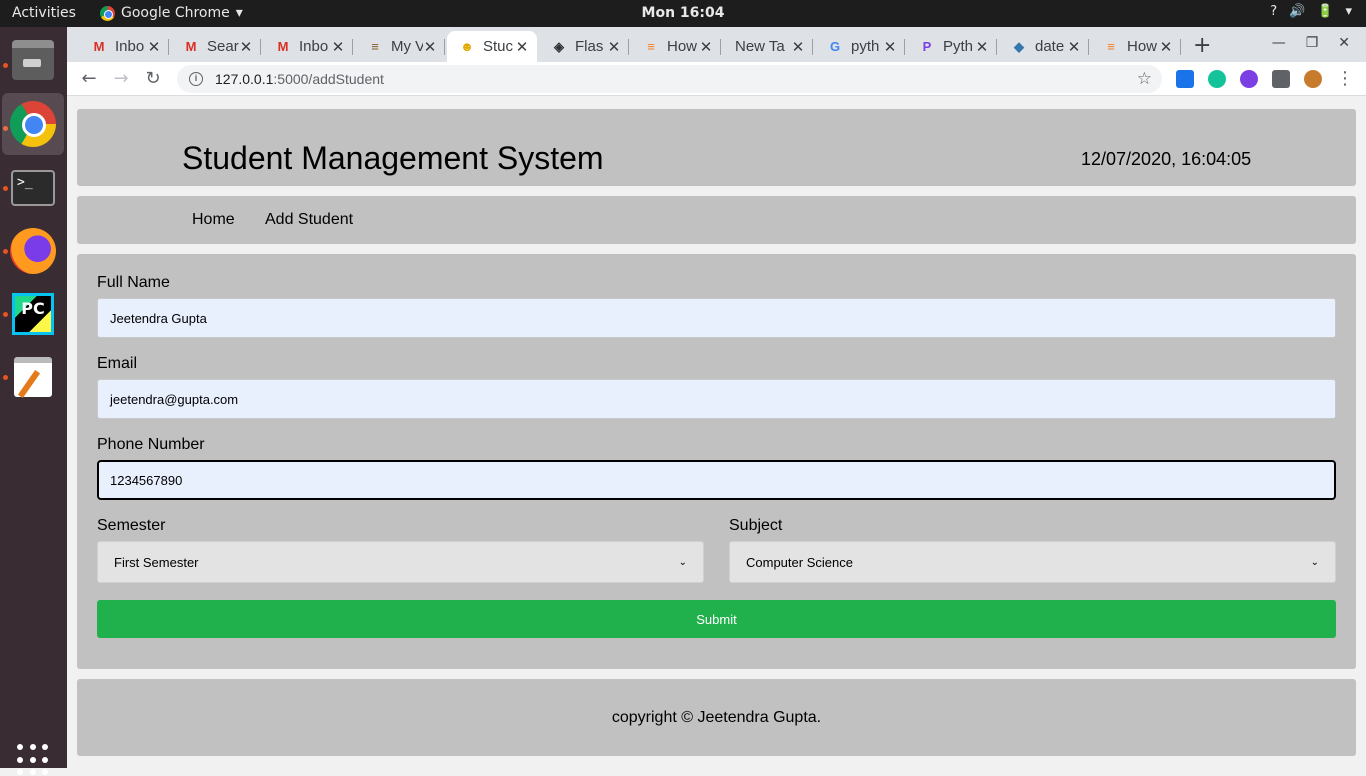 The image size is (1366, 776). What do you see at coordinates (716, 318) in the screenshot?
I see `full-name-field: Jeetendra Gupta` at bounding box center [716, 318].